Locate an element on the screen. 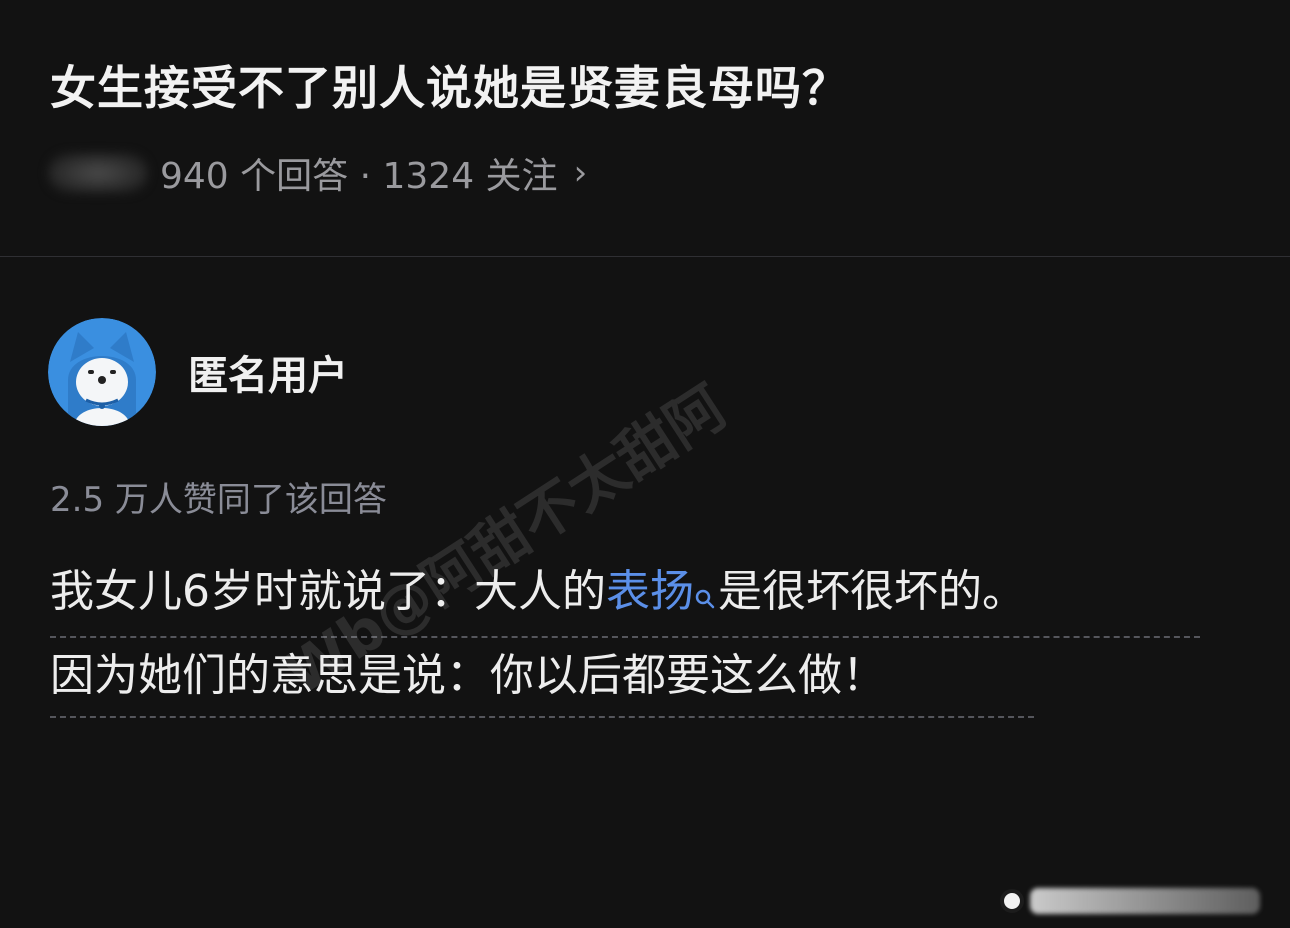 Image resolution: width=1290 pixels, height=928 pixels. author-name: 匿名用户 is located at coordinates (268, 372).